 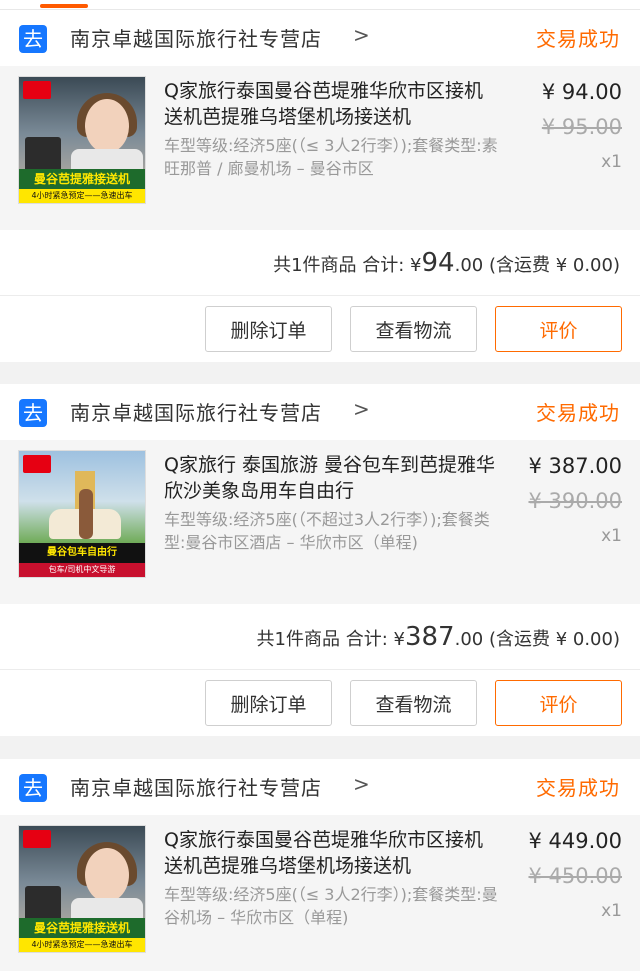 I want to click on order-summary: 共1件商品 合计: ¥387.00 (含运费 ¥ 0.00), so click(x=320, y=637).